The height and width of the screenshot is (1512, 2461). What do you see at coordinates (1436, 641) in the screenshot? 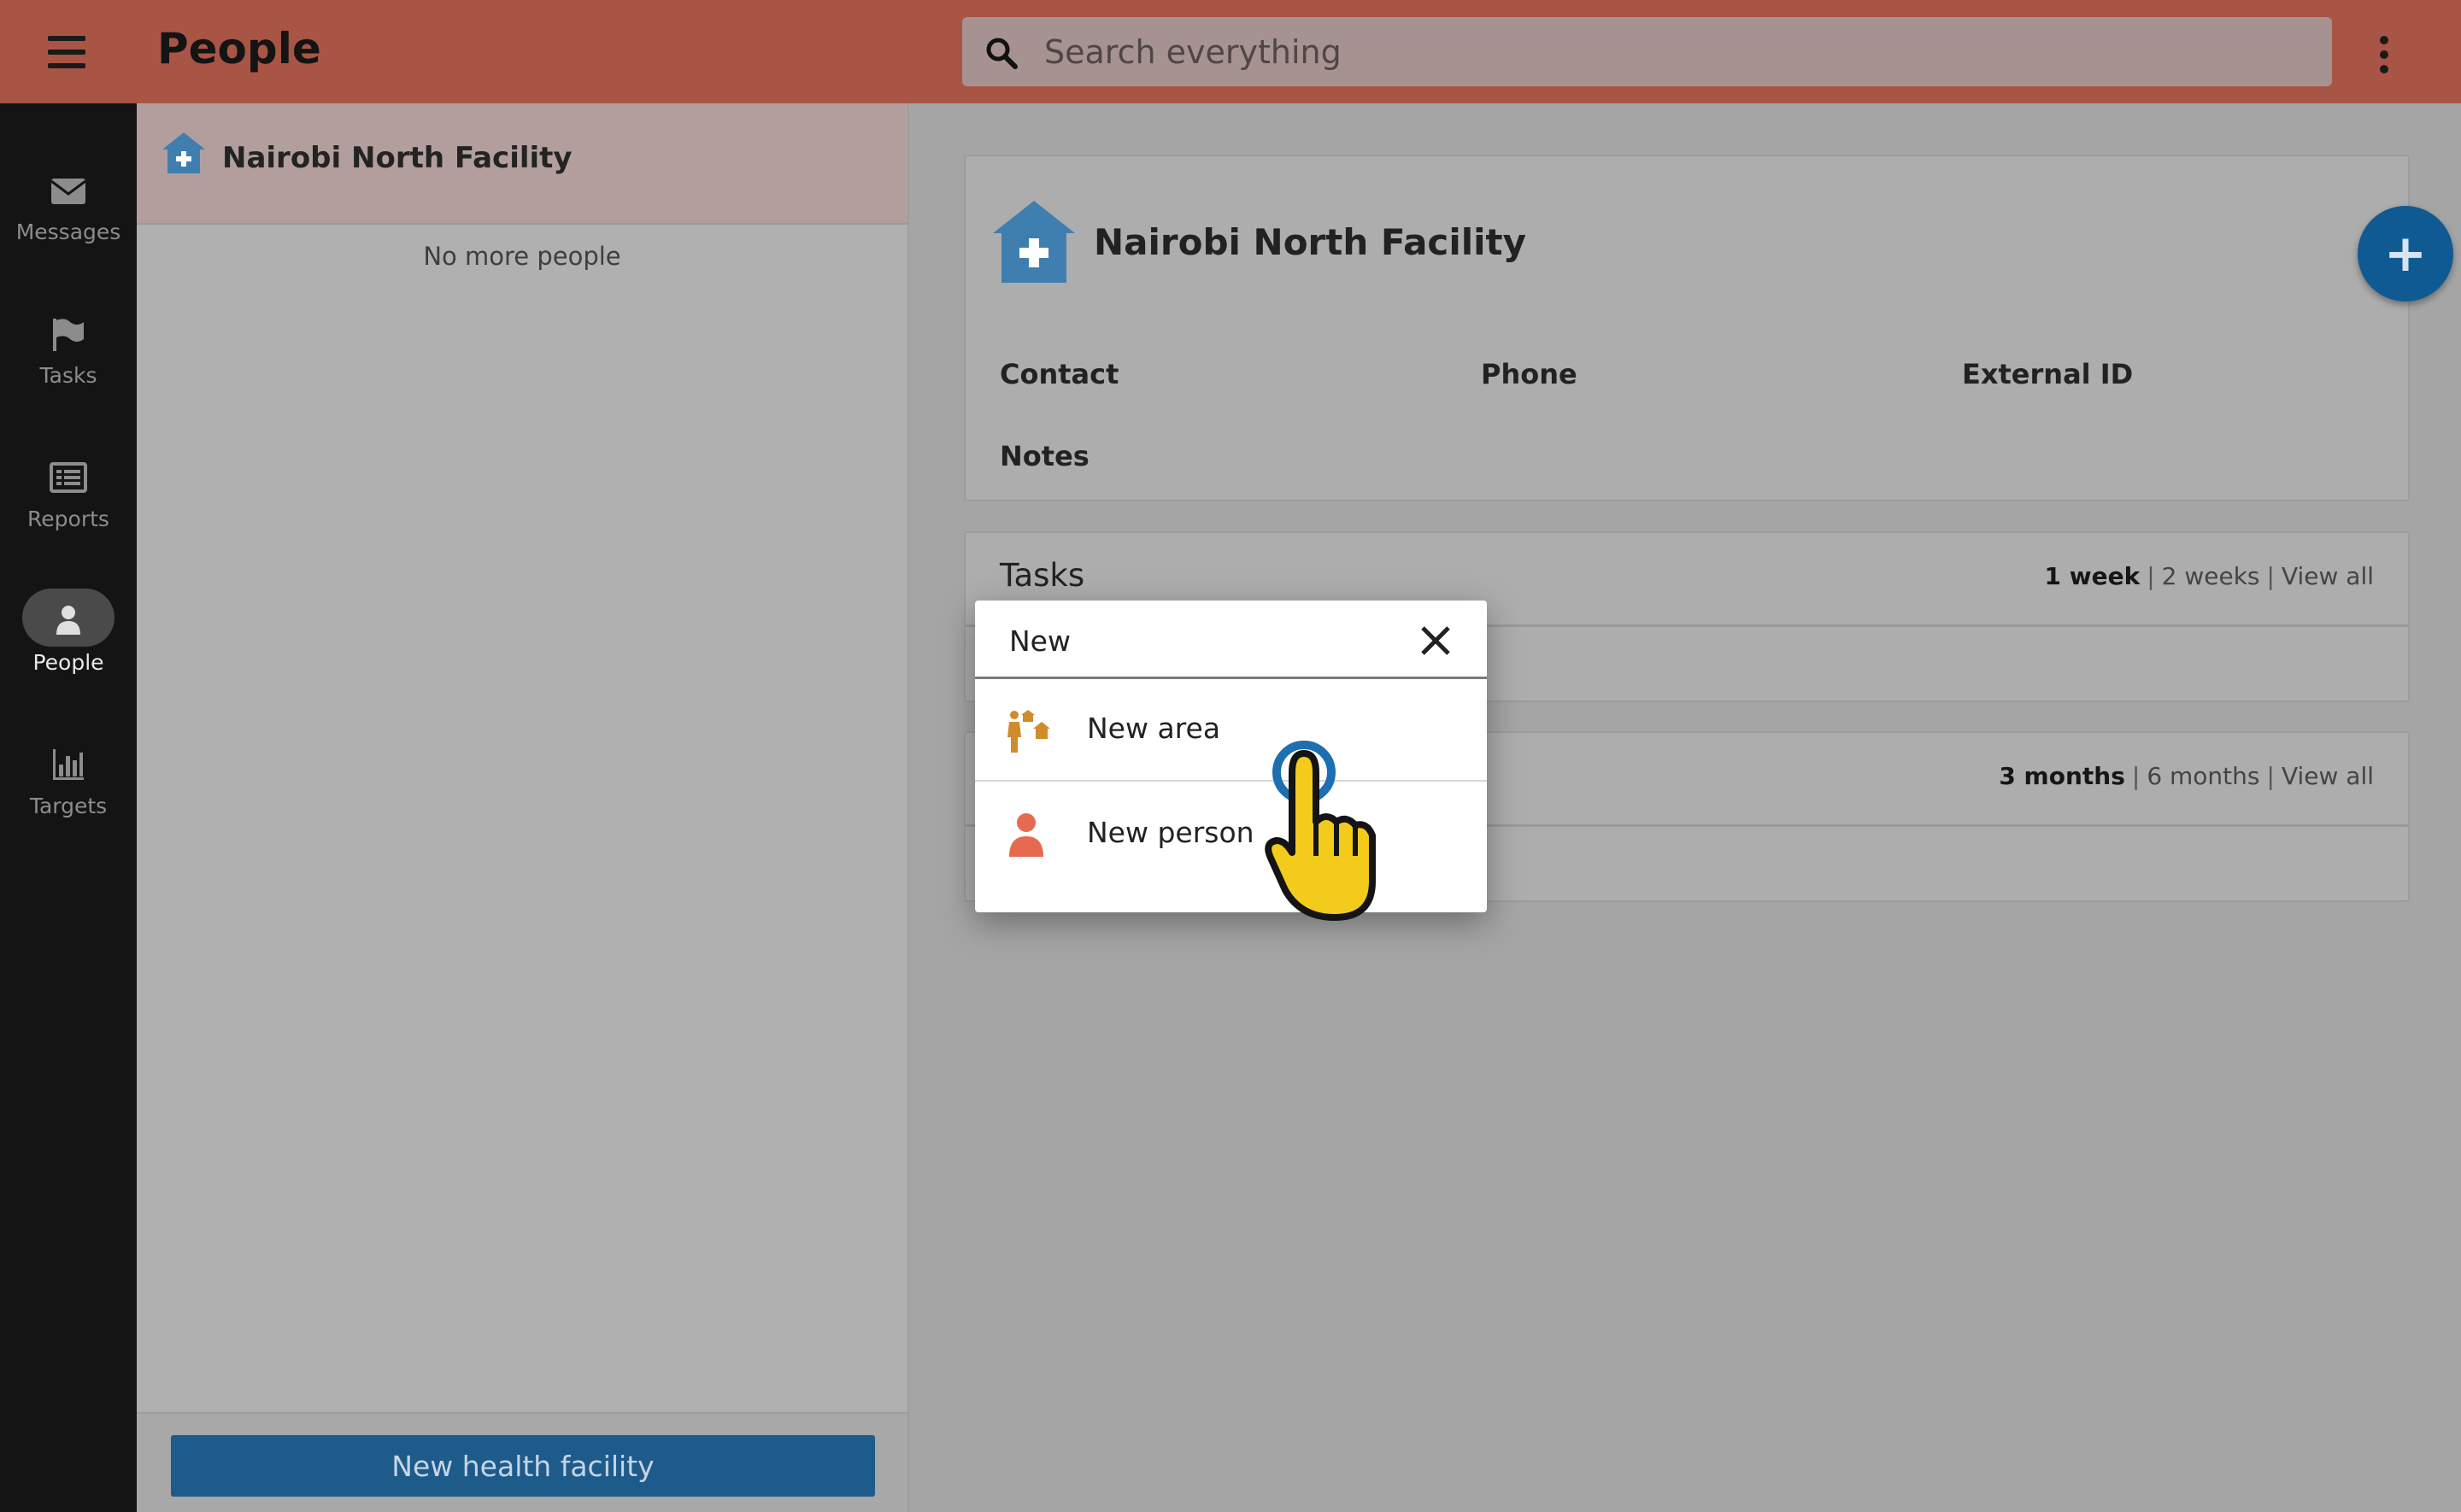
I see `close-icon` at bounding box center [1436, 641].